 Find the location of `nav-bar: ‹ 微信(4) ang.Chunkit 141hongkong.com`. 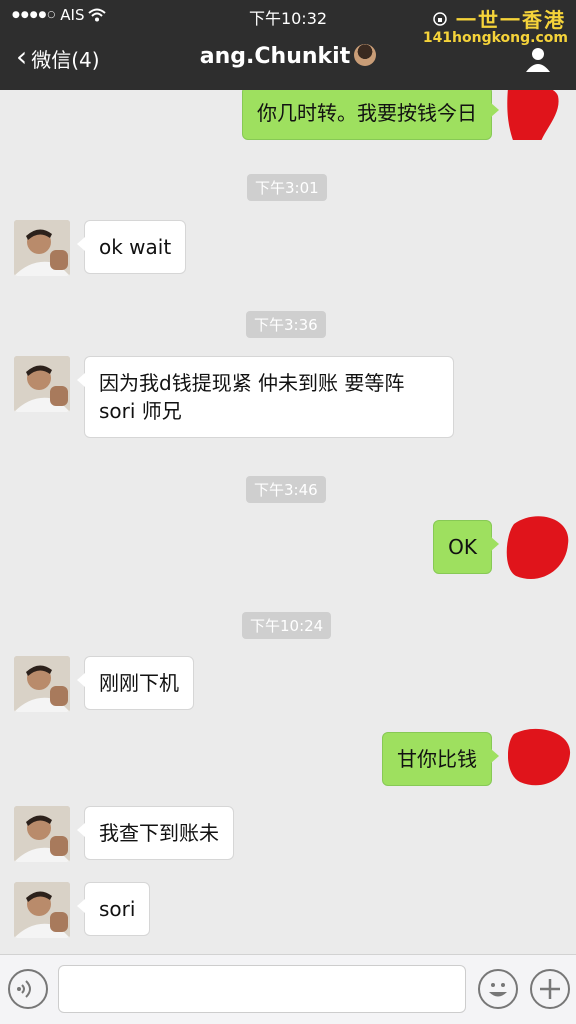

nav-bar: ‹ 微信(4) ang.Chunkit 141hongkong.com is located at coordinates (288, 60).